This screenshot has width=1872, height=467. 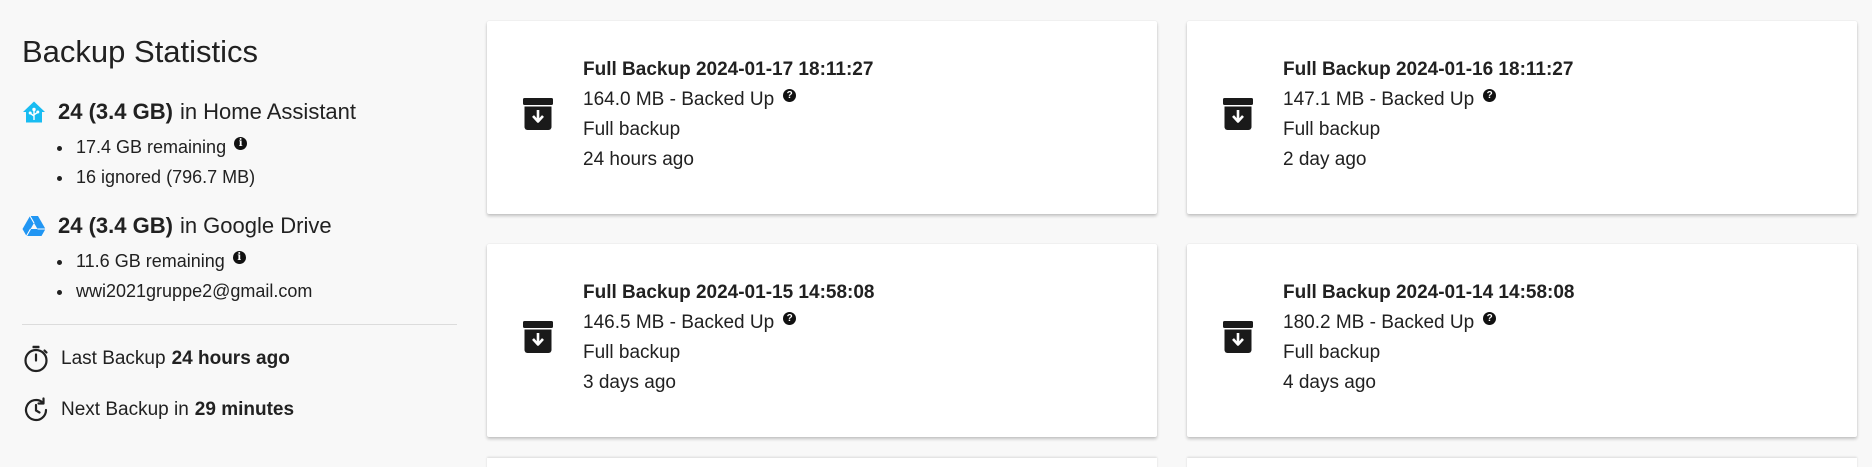 What do you see at coordinates (150, 261) in the screenshot?
I see `google-drive-remaining: 11.6 GB remaining` at bounding box center [150, 261].